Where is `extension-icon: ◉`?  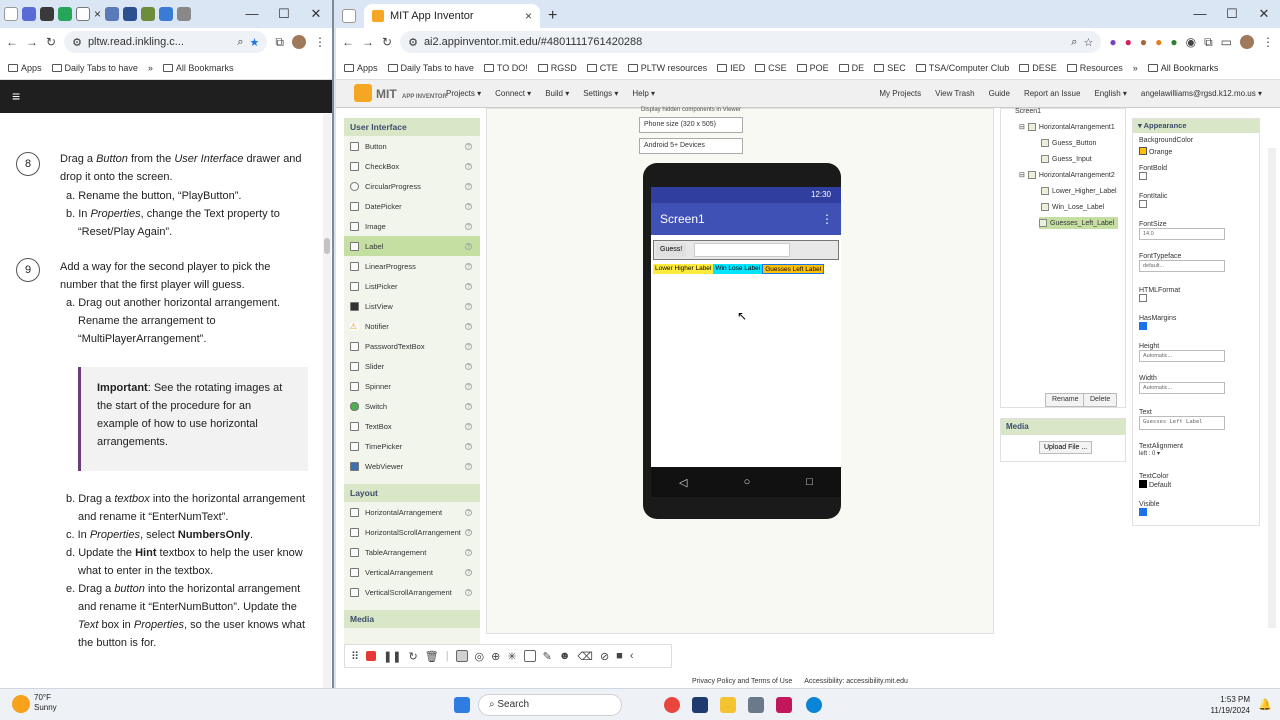 extension-icon: ◉ is located at coordinates (1191, 42).